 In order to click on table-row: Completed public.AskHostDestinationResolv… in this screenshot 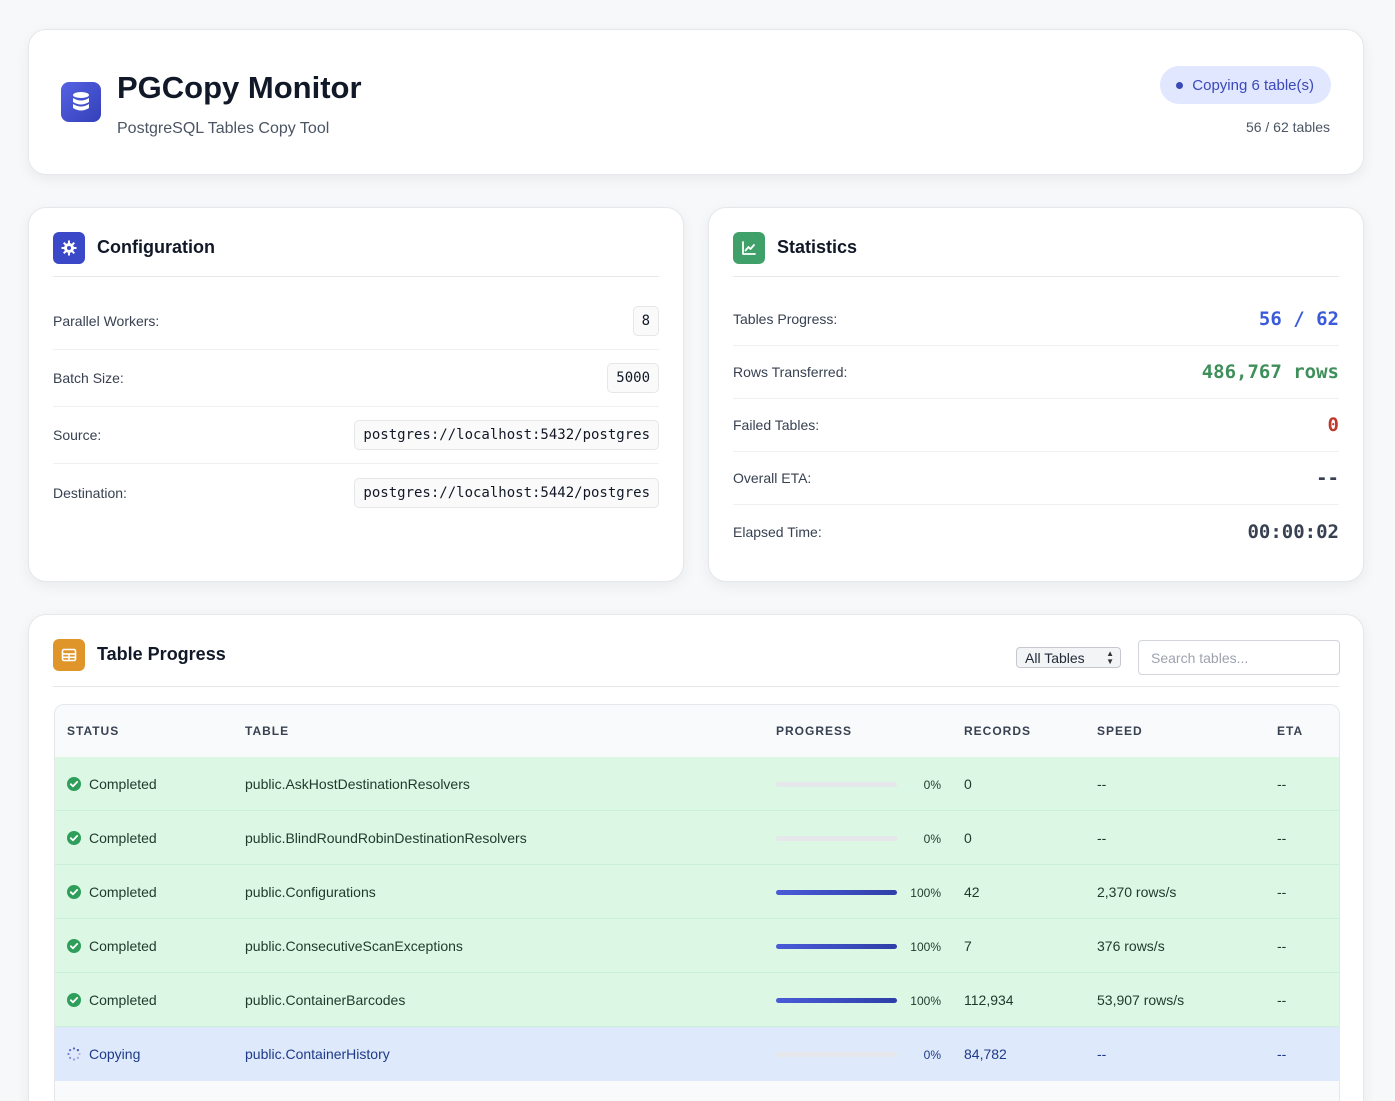, I will do `click(697, 784)`.